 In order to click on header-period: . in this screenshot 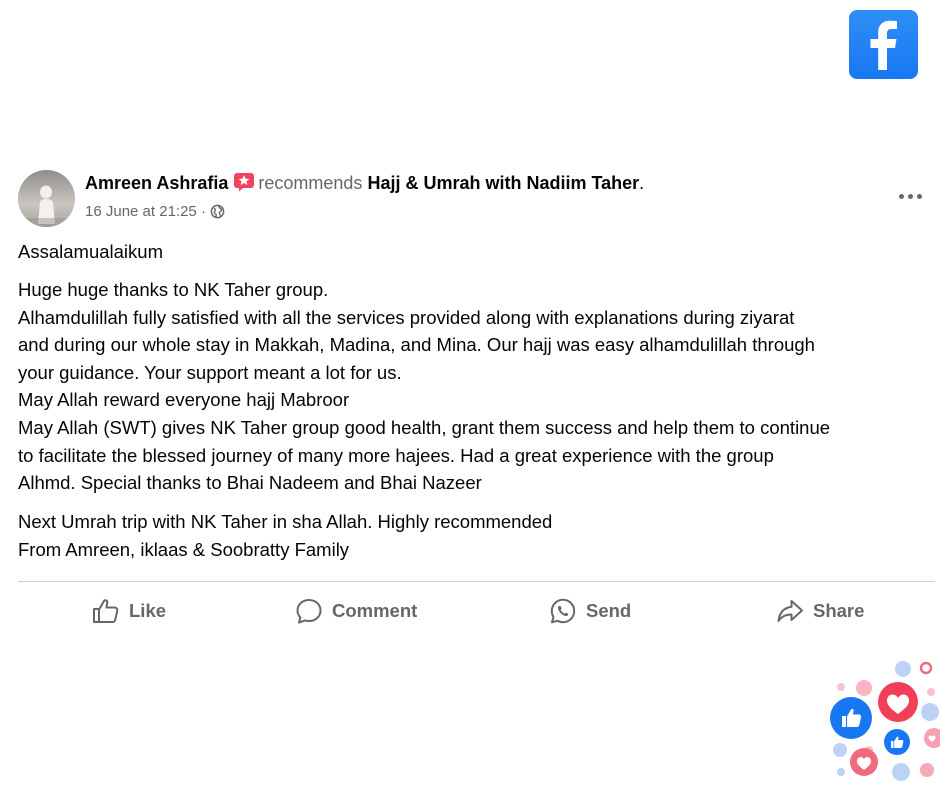, I will do `click(642, 183)`.